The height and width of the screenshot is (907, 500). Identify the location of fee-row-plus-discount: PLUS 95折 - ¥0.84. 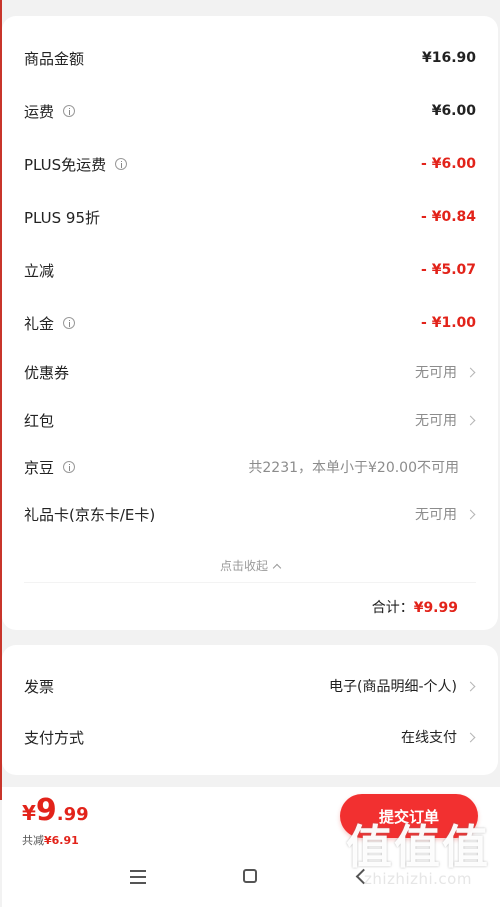
(250, 217).